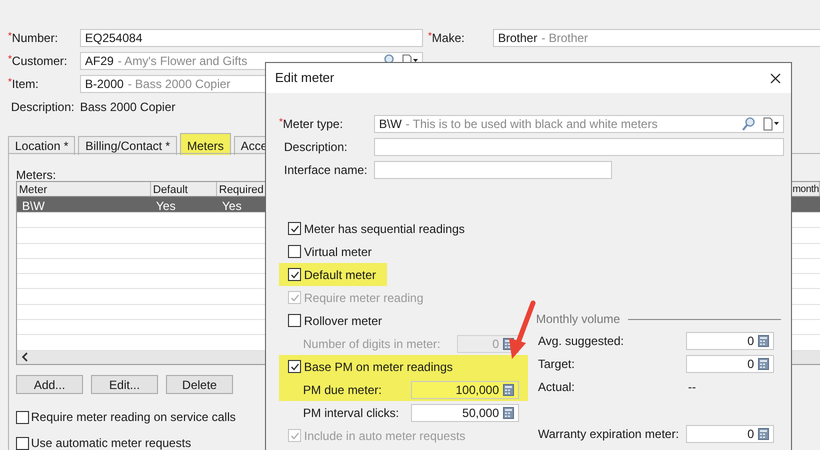  Describe the element at coordinates (84, 189) in the screenshot. I see `column-header: Meter` at that location.